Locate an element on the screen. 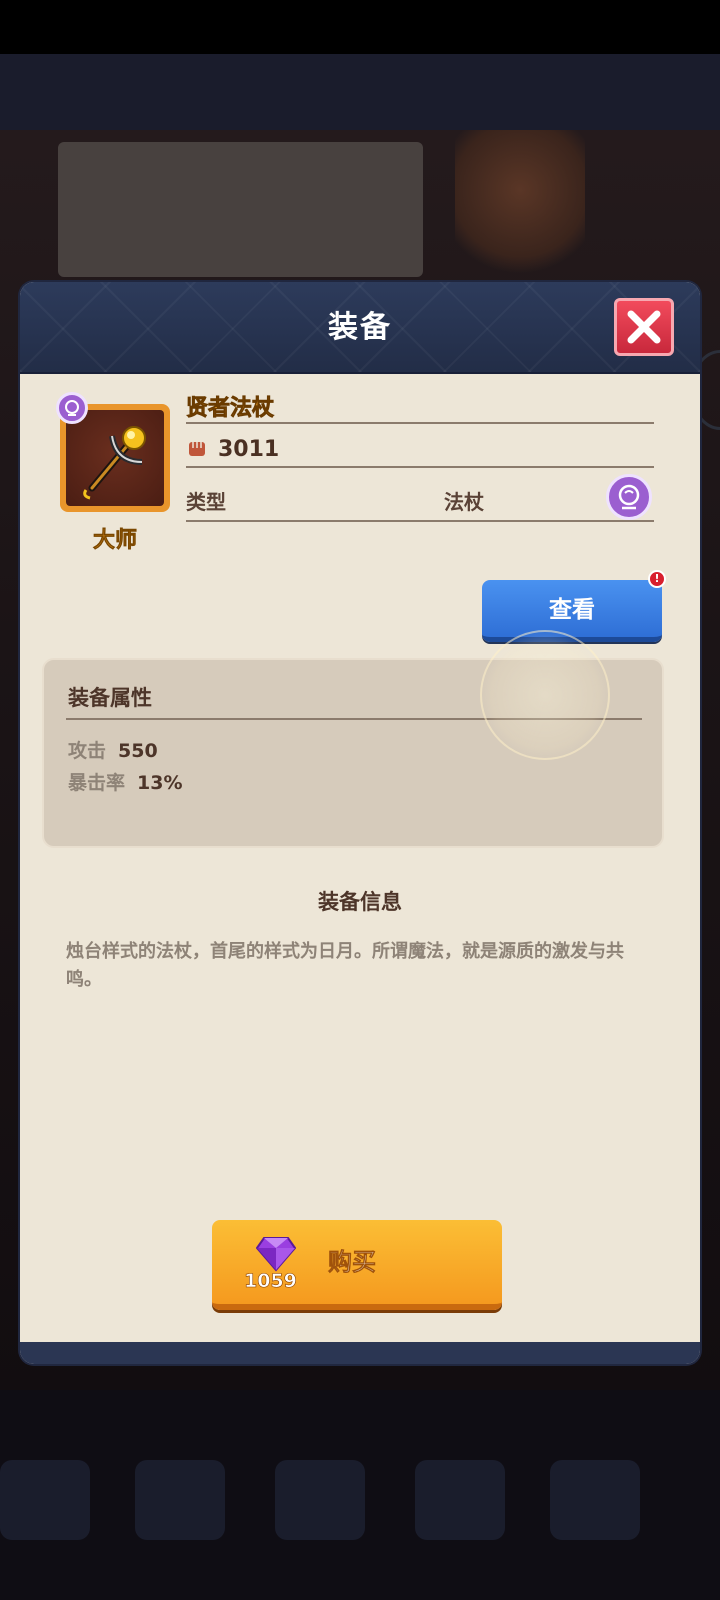 This screenshot has width=720, height=1600. item-name: 贤者法杖 is located at coordinates (230, 409).